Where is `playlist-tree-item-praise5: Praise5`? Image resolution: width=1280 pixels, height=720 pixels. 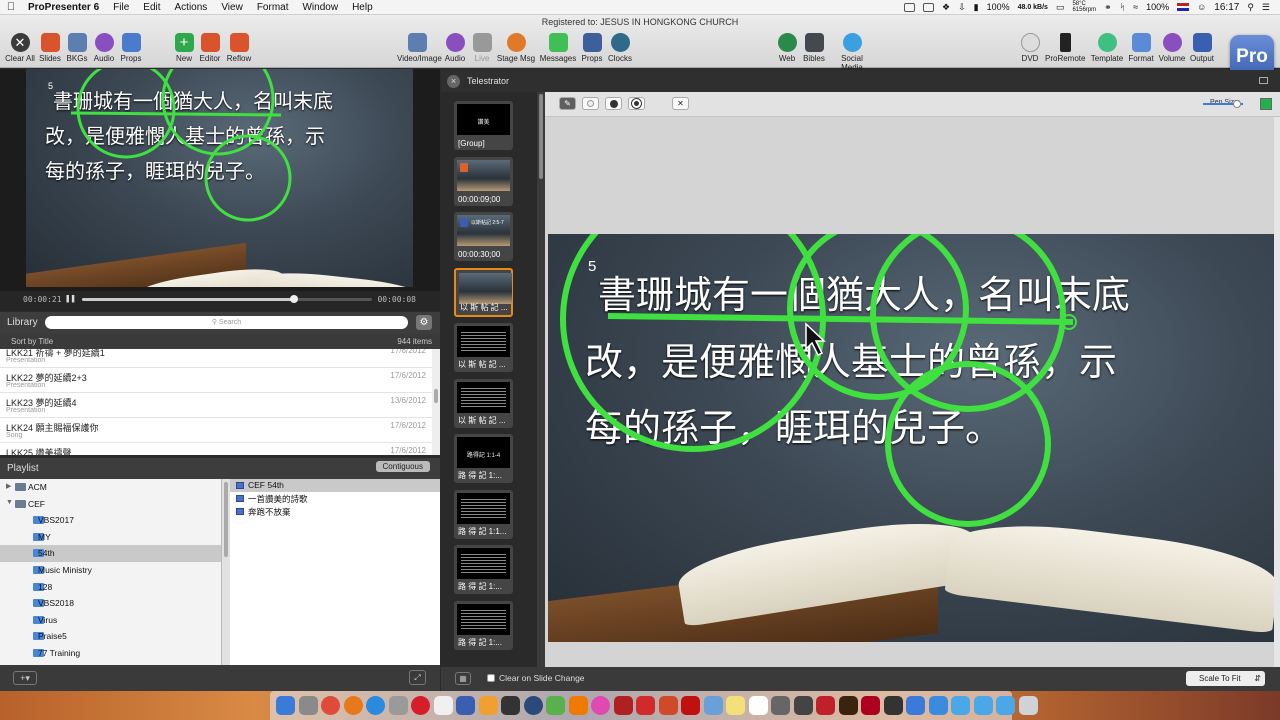 playlist-tree-item-praise5: Praise5 is located at coordinates (110, 636).